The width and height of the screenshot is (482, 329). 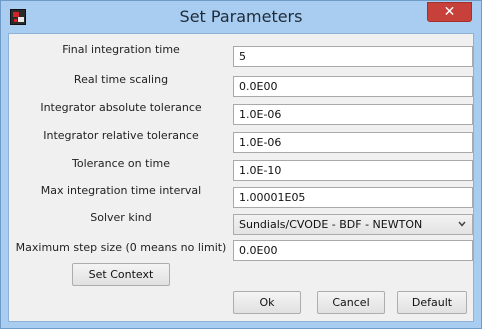 I want to click on solver-kind-select: Sundials/CVODE - BDF - NEWTON, so click(x=353, y=224).